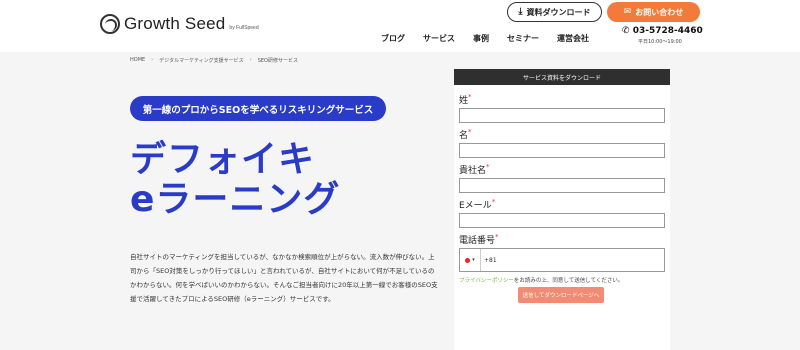 This screenshot has width=800, height=350. Describe the element at coordinates (110, 24) in the screenshot. I see `seed-logo-icon` at that location.